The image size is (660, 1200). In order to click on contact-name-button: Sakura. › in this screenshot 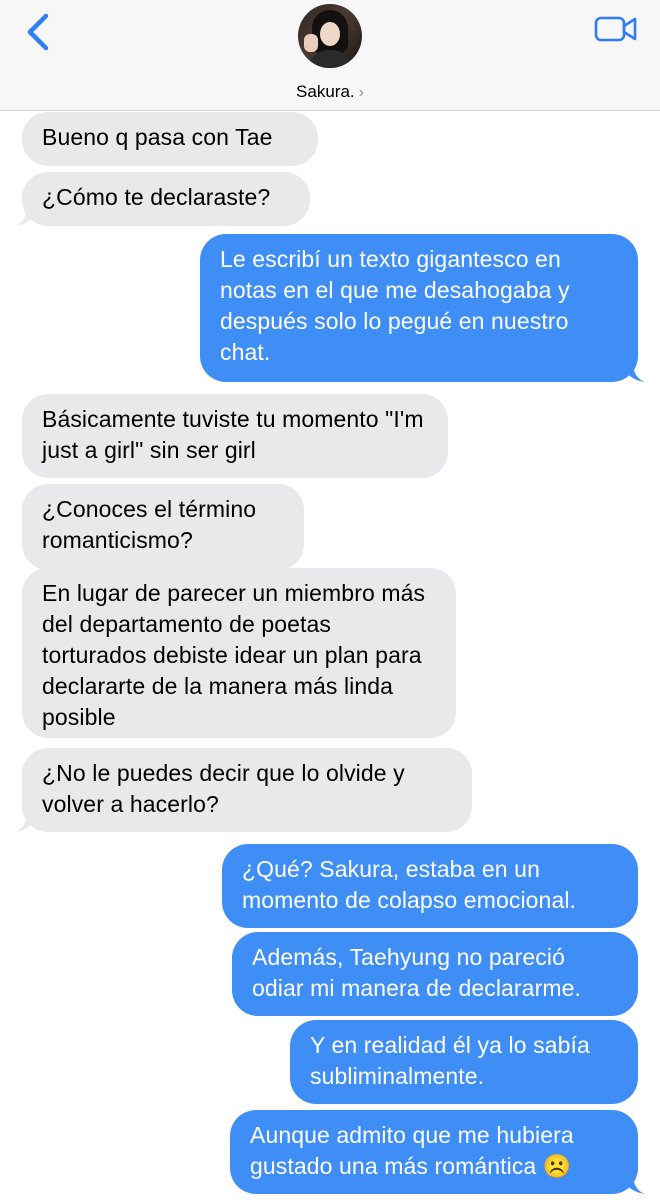, I will do `click(330, 92)`.